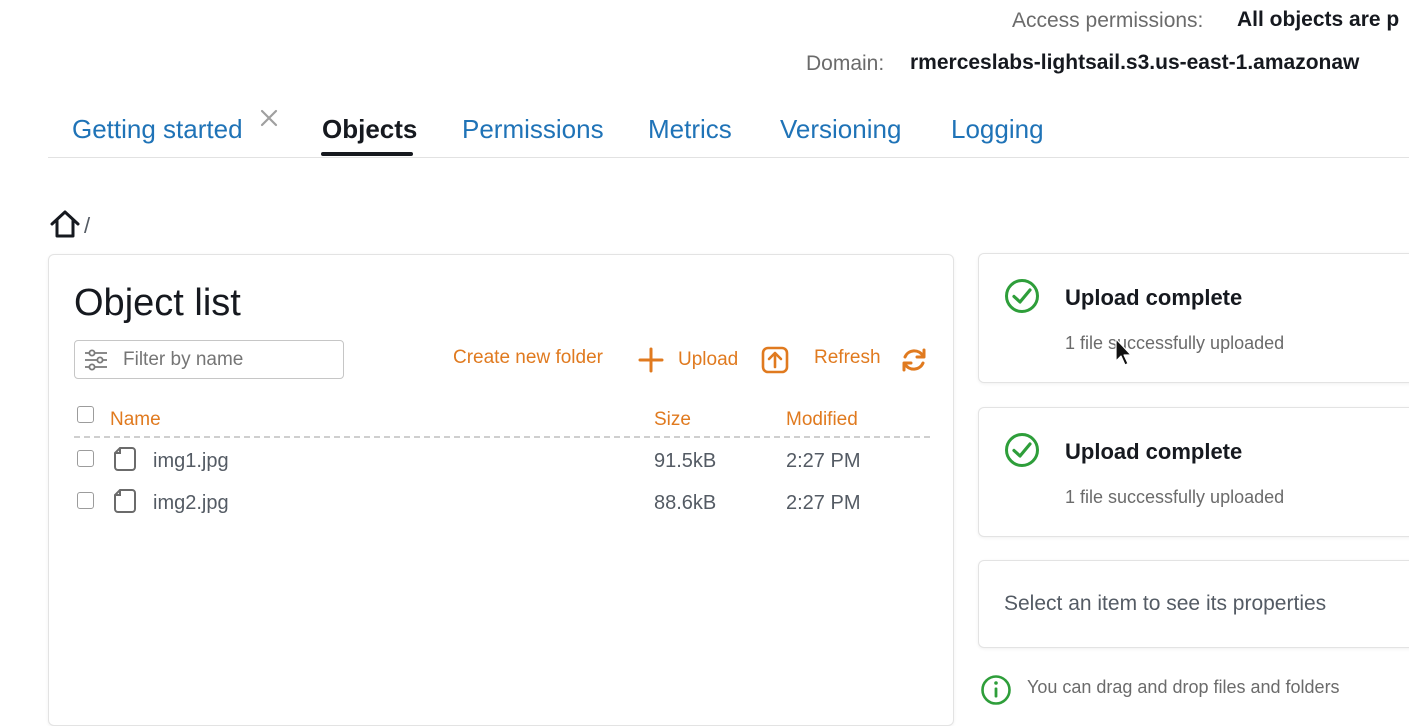  Describe the element at coordinates (157, 303) in the screenshot. I see `object-list-title: Object list` at that location.